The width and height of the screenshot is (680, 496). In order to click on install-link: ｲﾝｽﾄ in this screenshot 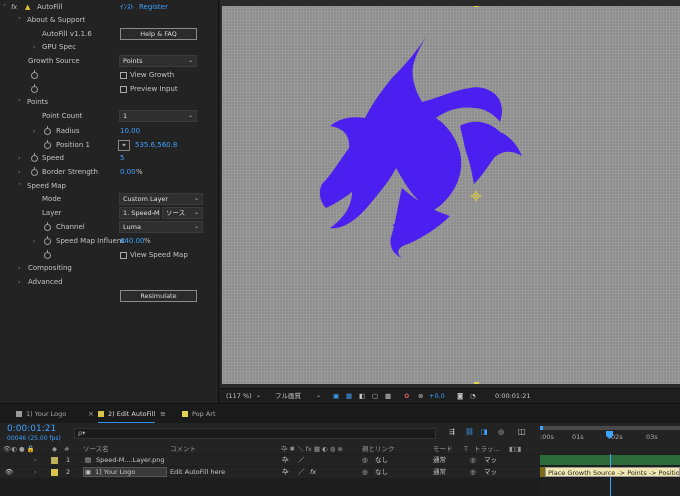, I will do `click(127, 7)`.